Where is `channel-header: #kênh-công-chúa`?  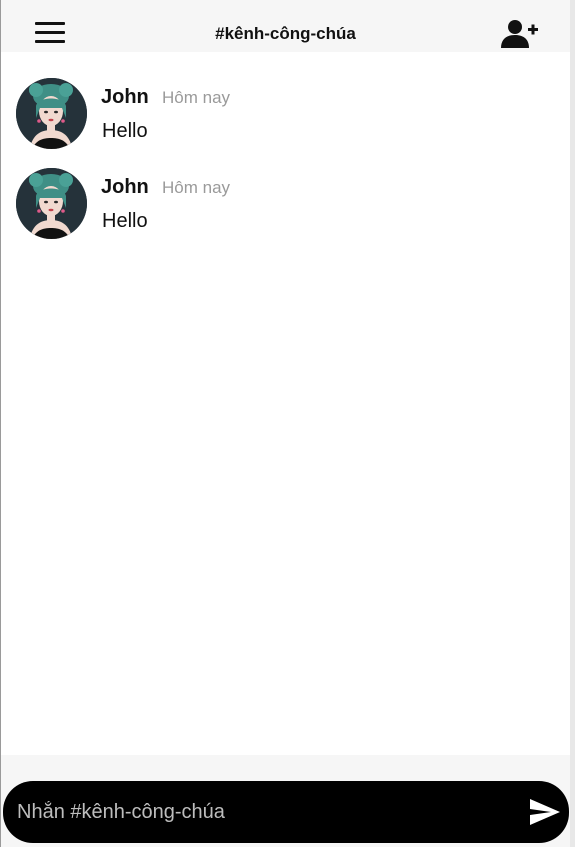
channel-header: #kênh-công-chúa is located at coordinates (285, 26).